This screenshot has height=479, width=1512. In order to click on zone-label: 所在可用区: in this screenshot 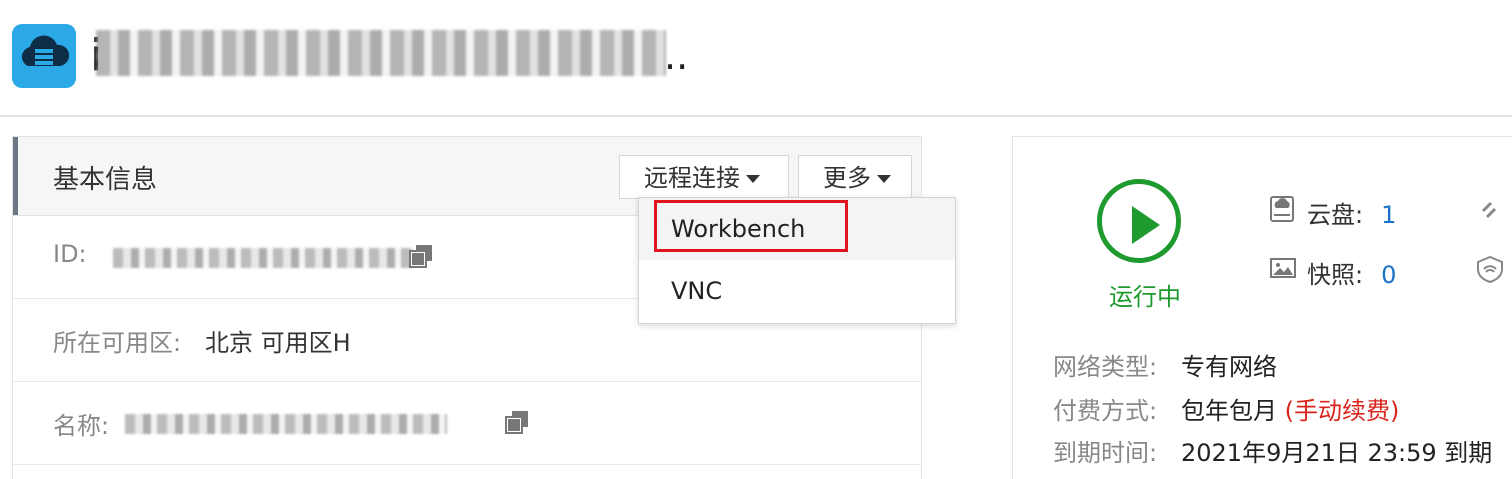, I will do `click(117, 343)`.